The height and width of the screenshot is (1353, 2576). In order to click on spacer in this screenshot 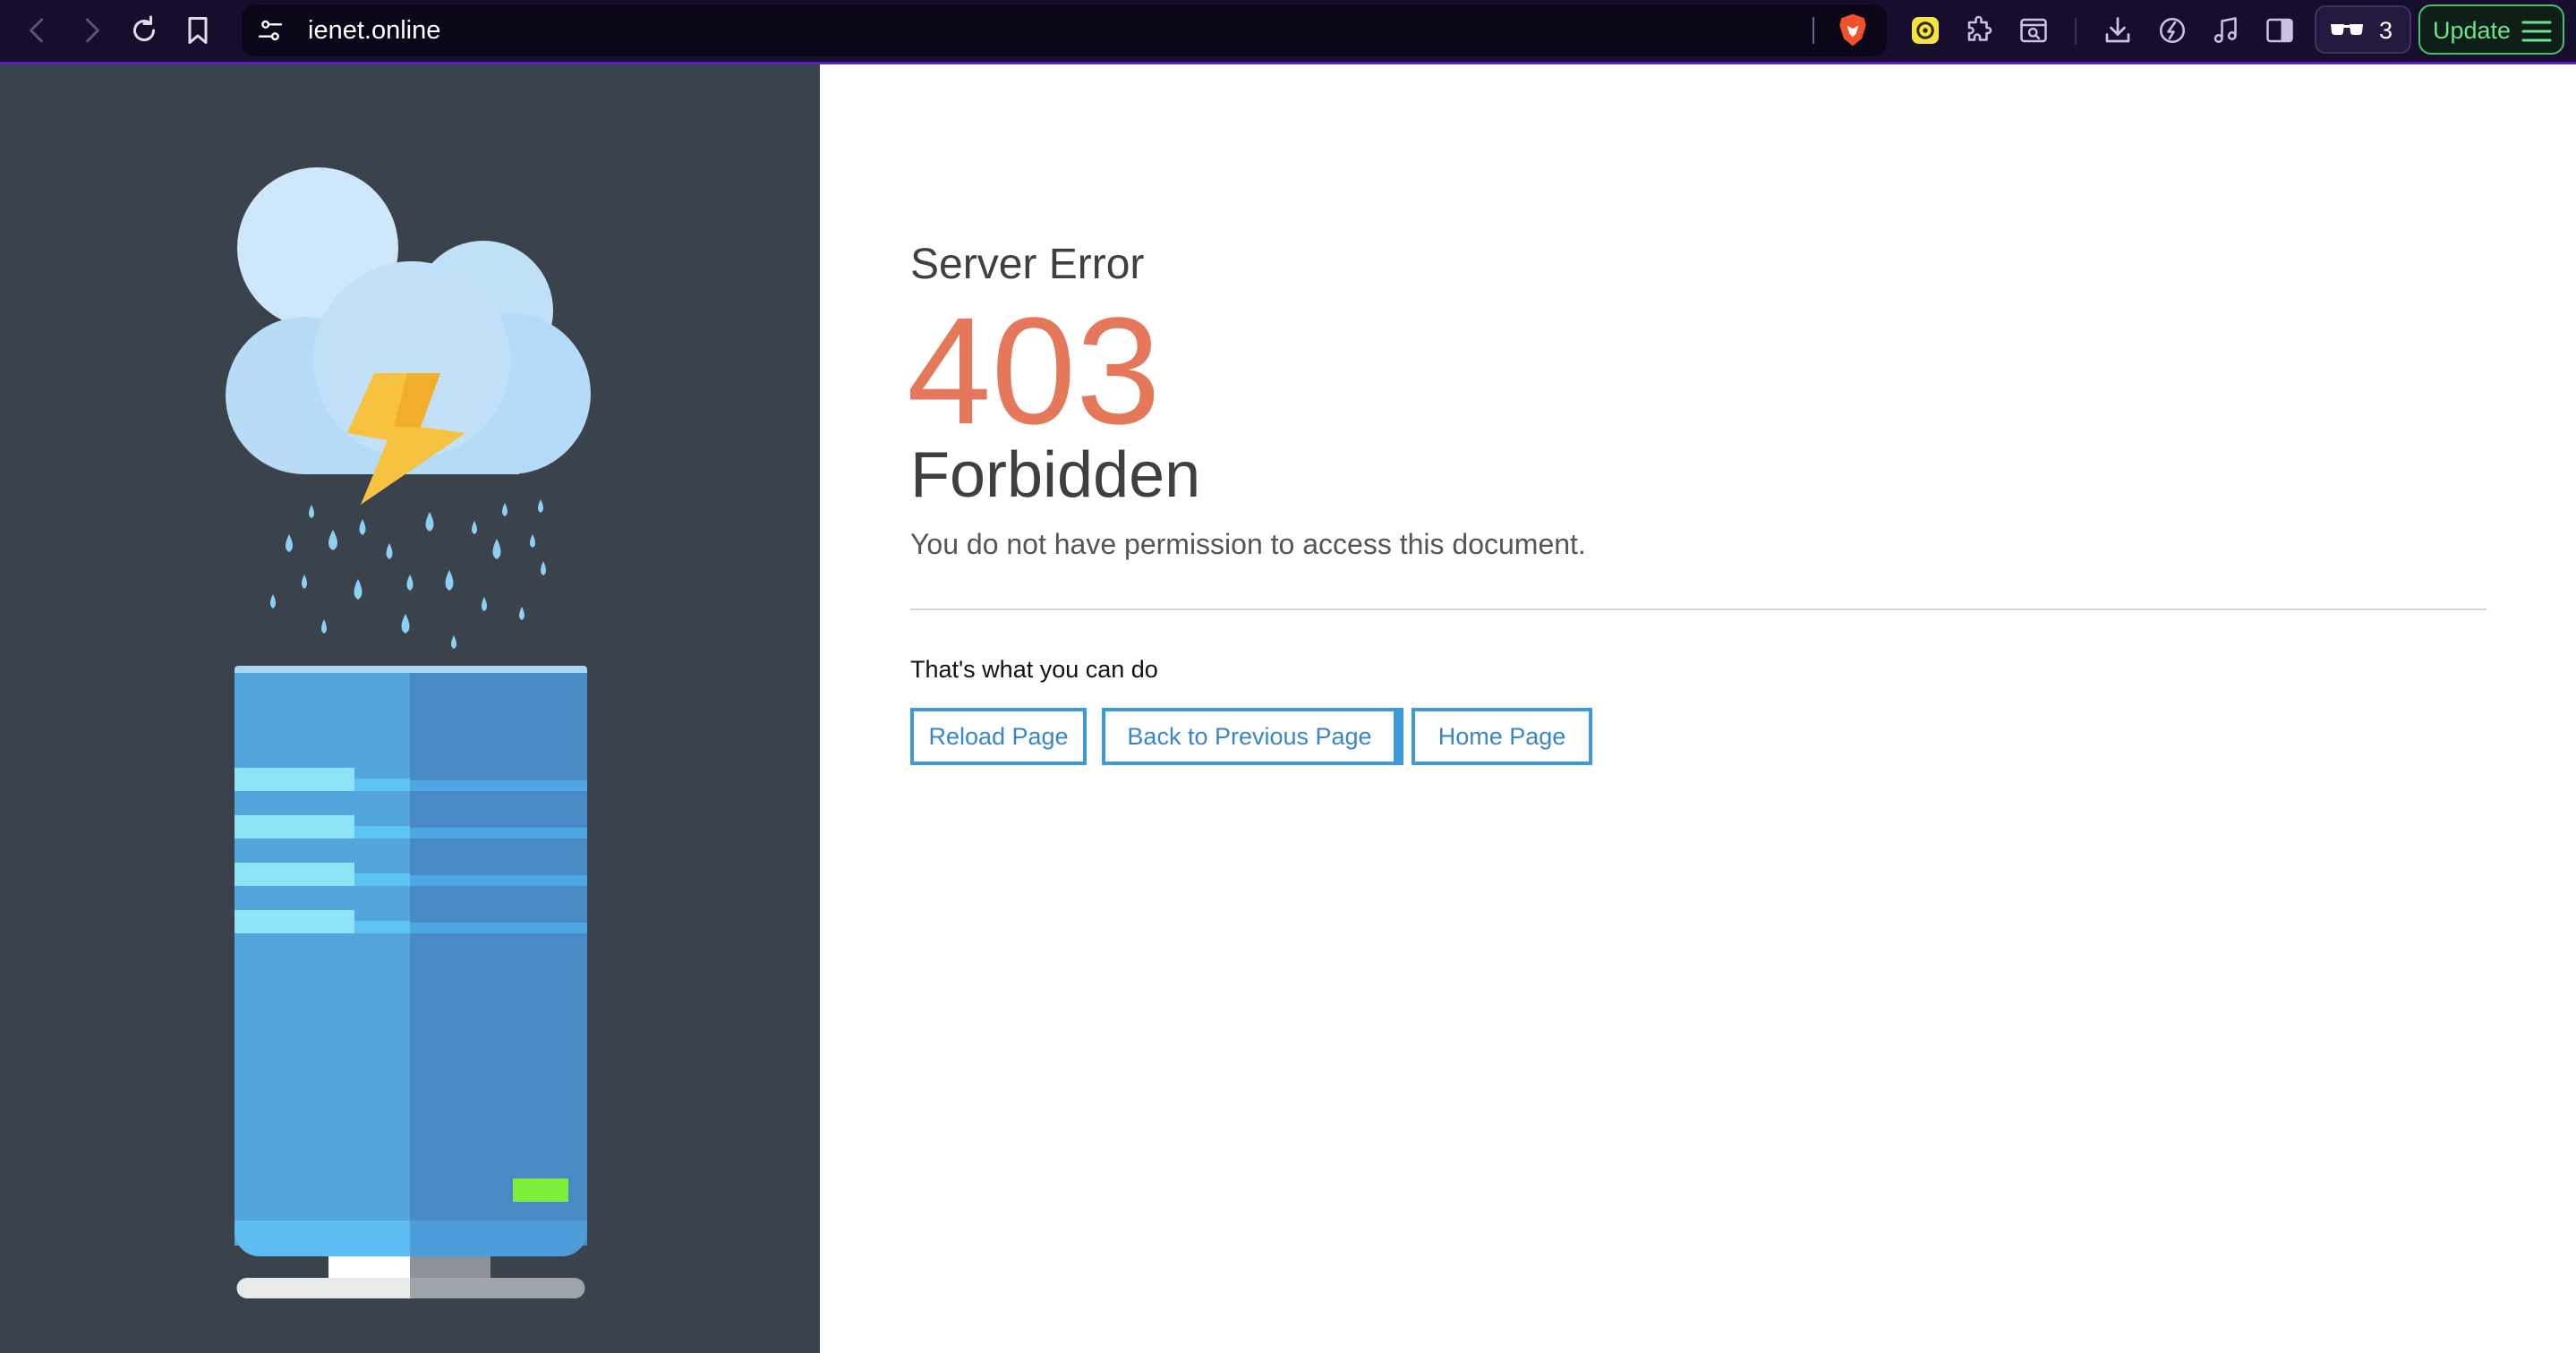, I will do `click(1399, 736)`.